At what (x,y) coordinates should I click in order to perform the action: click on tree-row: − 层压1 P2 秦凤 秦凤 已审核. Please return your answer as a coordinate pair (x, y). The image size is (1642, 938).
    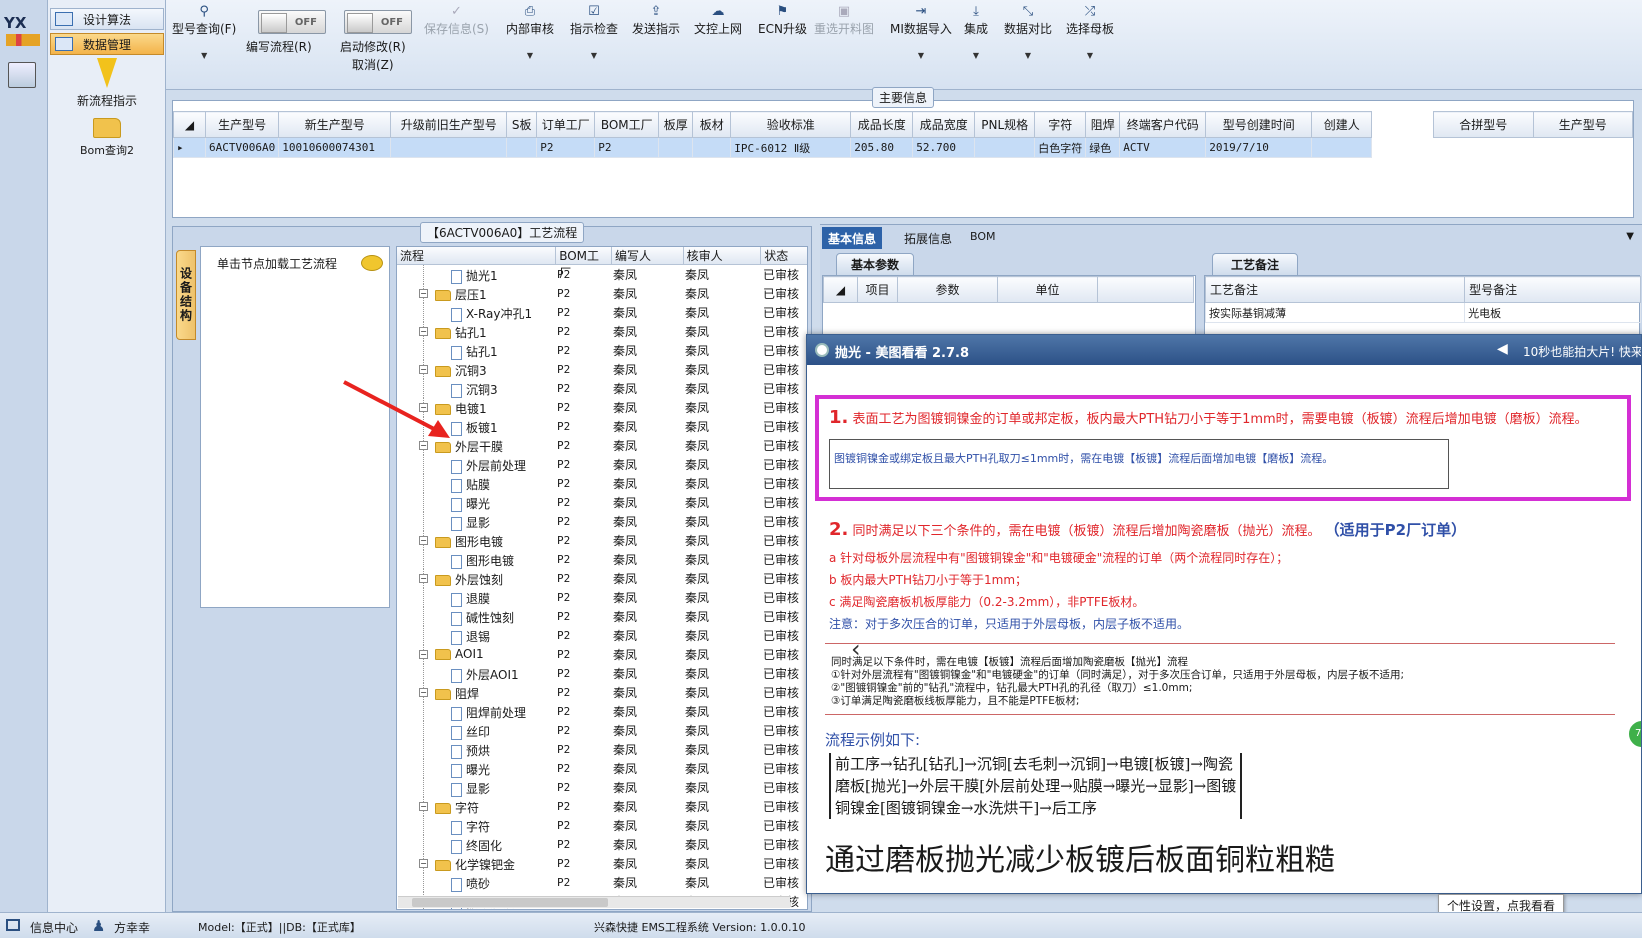
    Looking at the image, I should click on (602, 293).